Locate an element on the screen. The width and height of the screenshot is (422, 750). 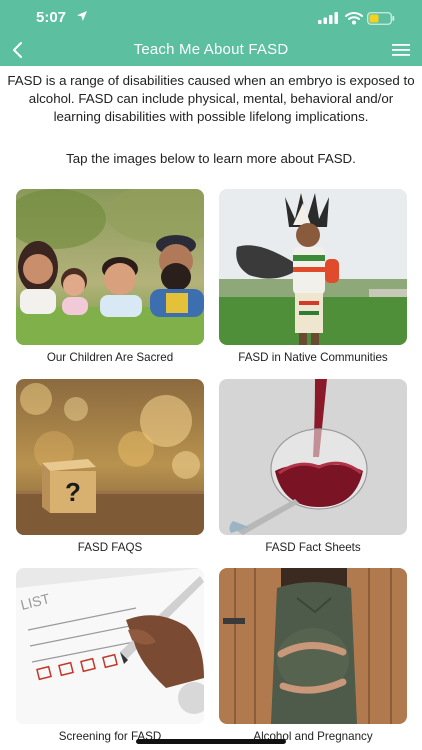
family-photo is located at coordinates (110, 267).